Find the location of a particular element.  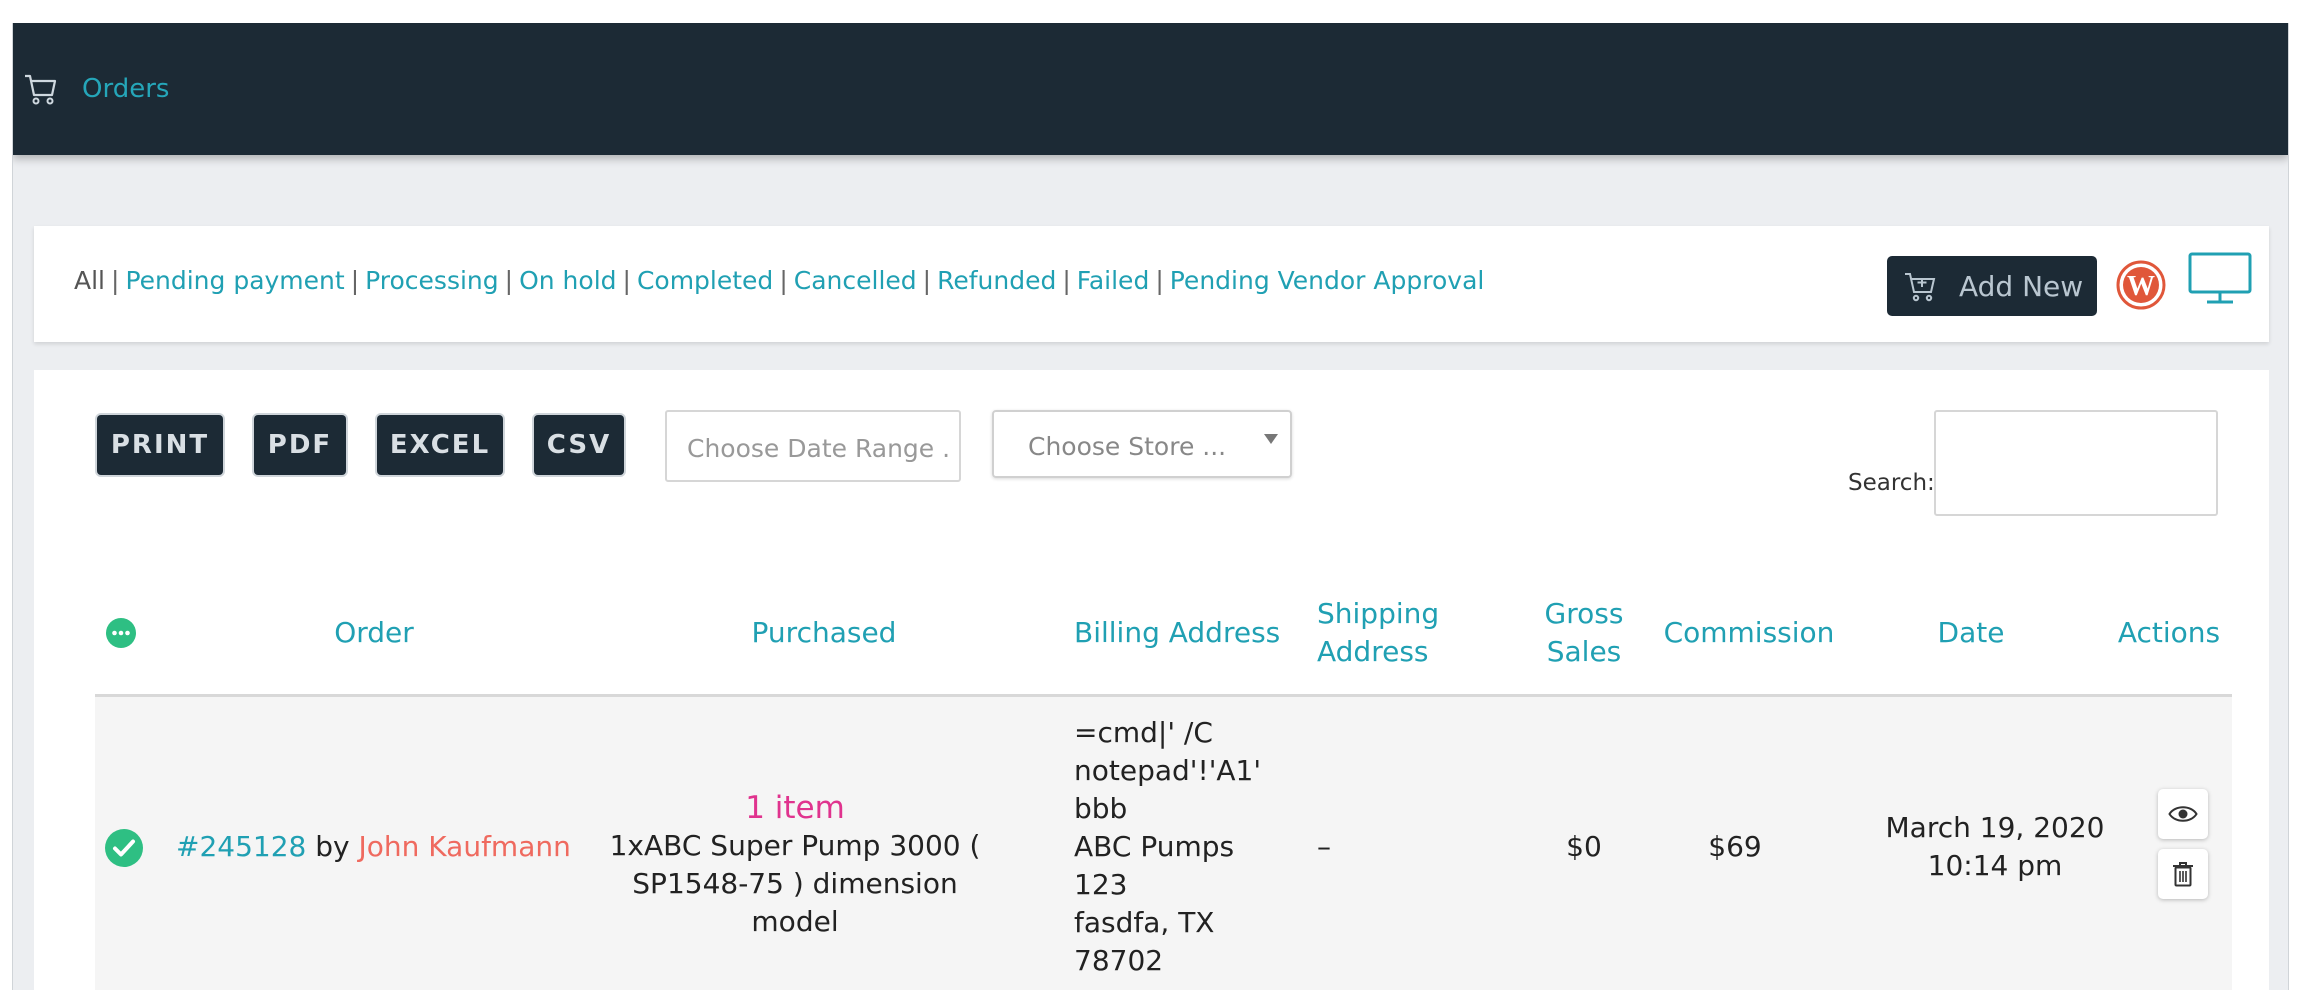

shipping-address-cell: – is located at coordinates (1324, 846).